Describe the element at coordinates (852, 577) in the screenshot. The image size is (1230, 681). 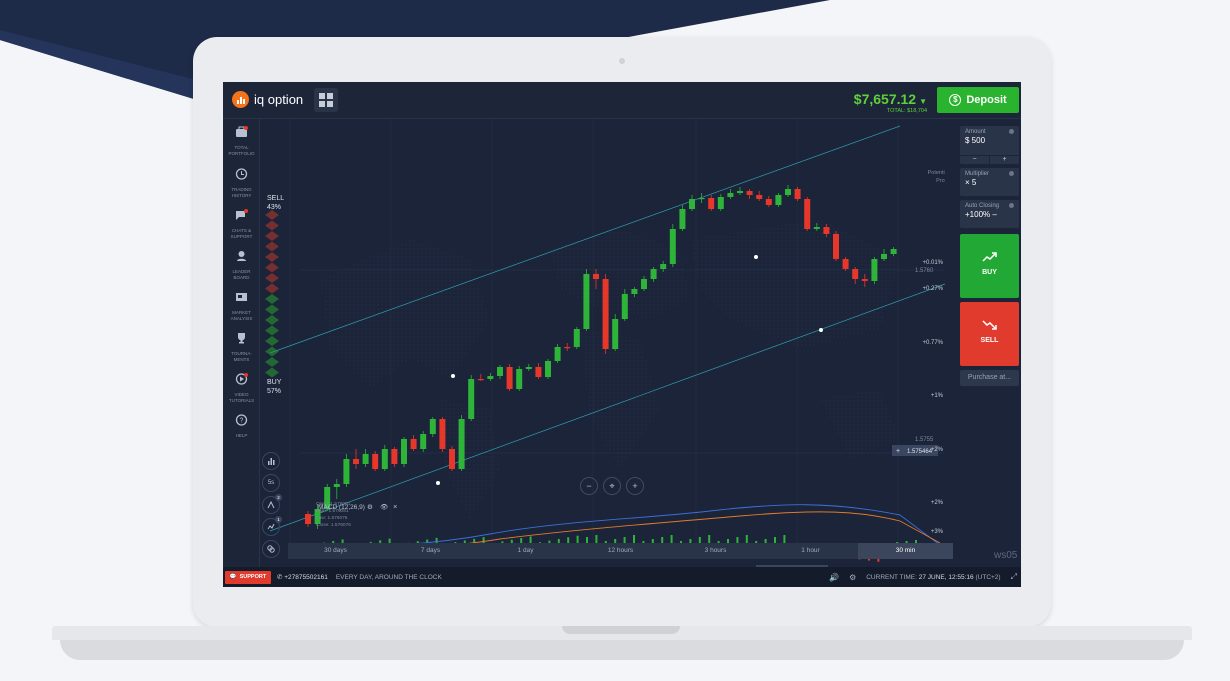
I see `settings-gear-icon: ⚙` at that location.